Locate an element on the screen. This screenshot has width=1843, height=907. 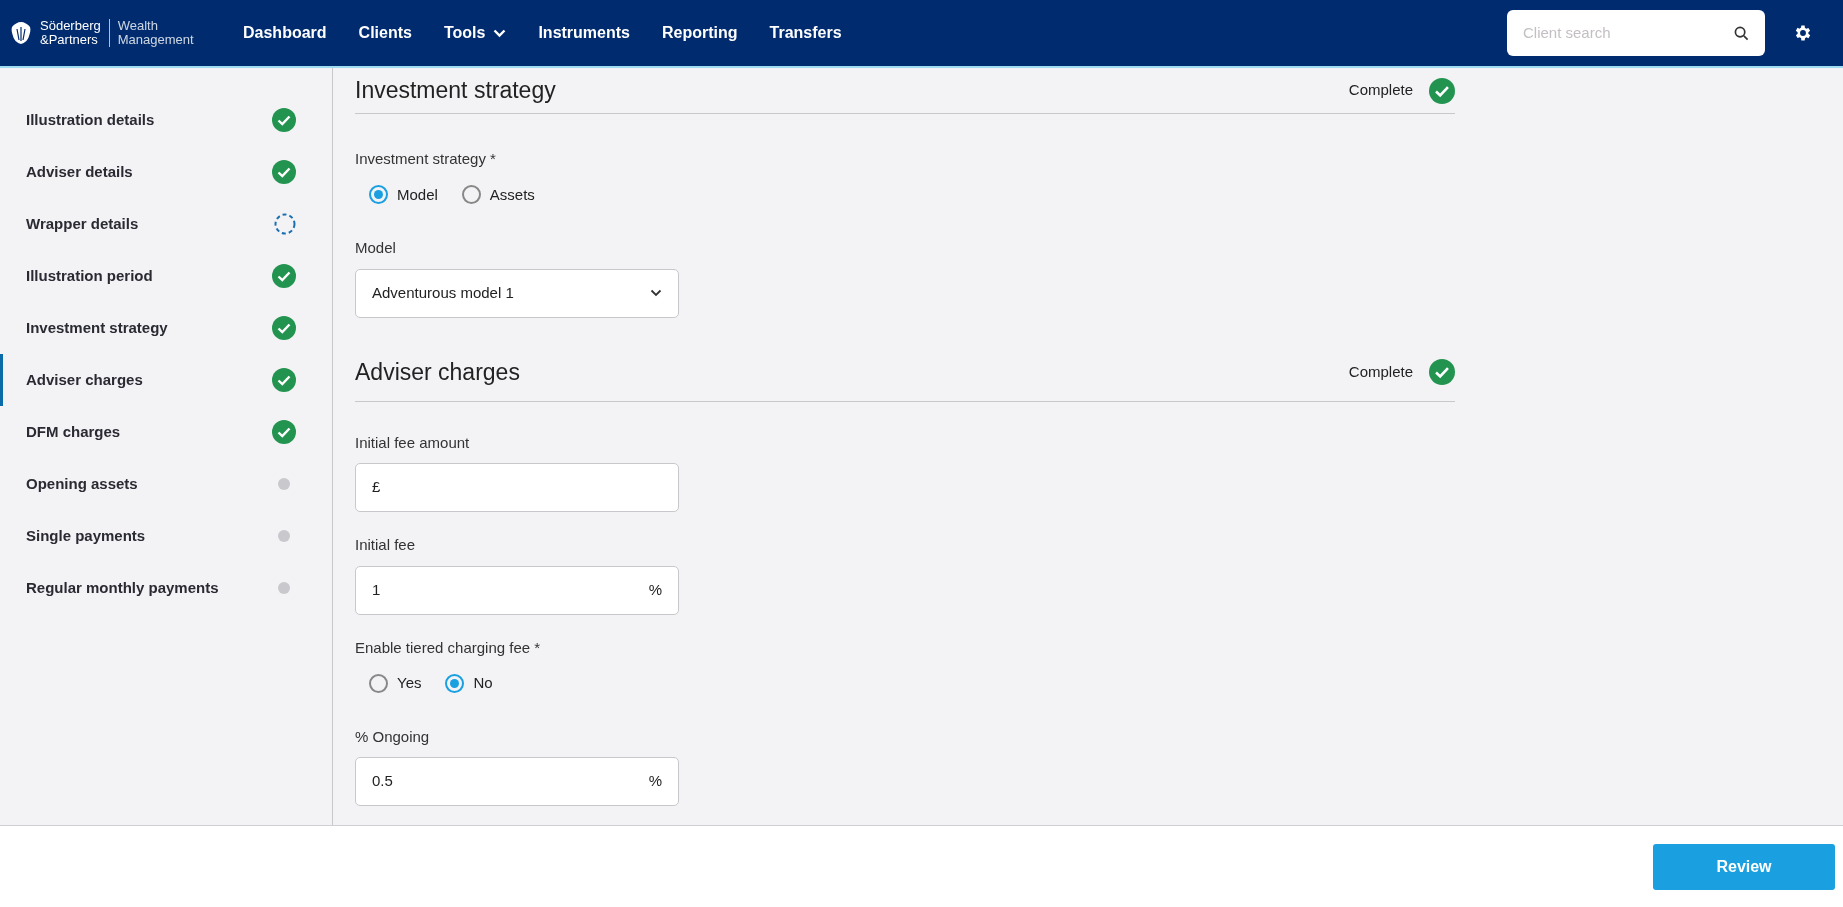
field-label: Initial fee is located at coordinates (386, 545).